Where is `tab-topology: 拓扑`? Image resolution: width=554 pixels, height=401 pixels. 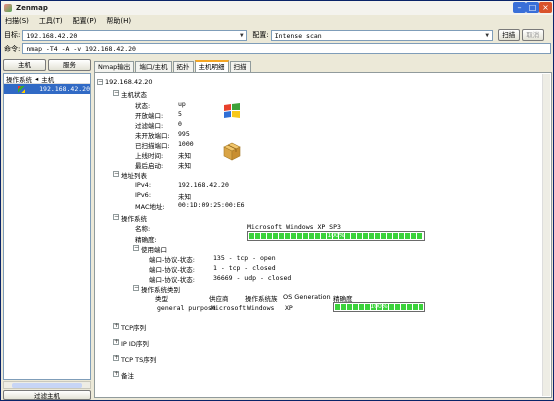 tab-topology: 拓扑 is located at coordinates (183, 66).